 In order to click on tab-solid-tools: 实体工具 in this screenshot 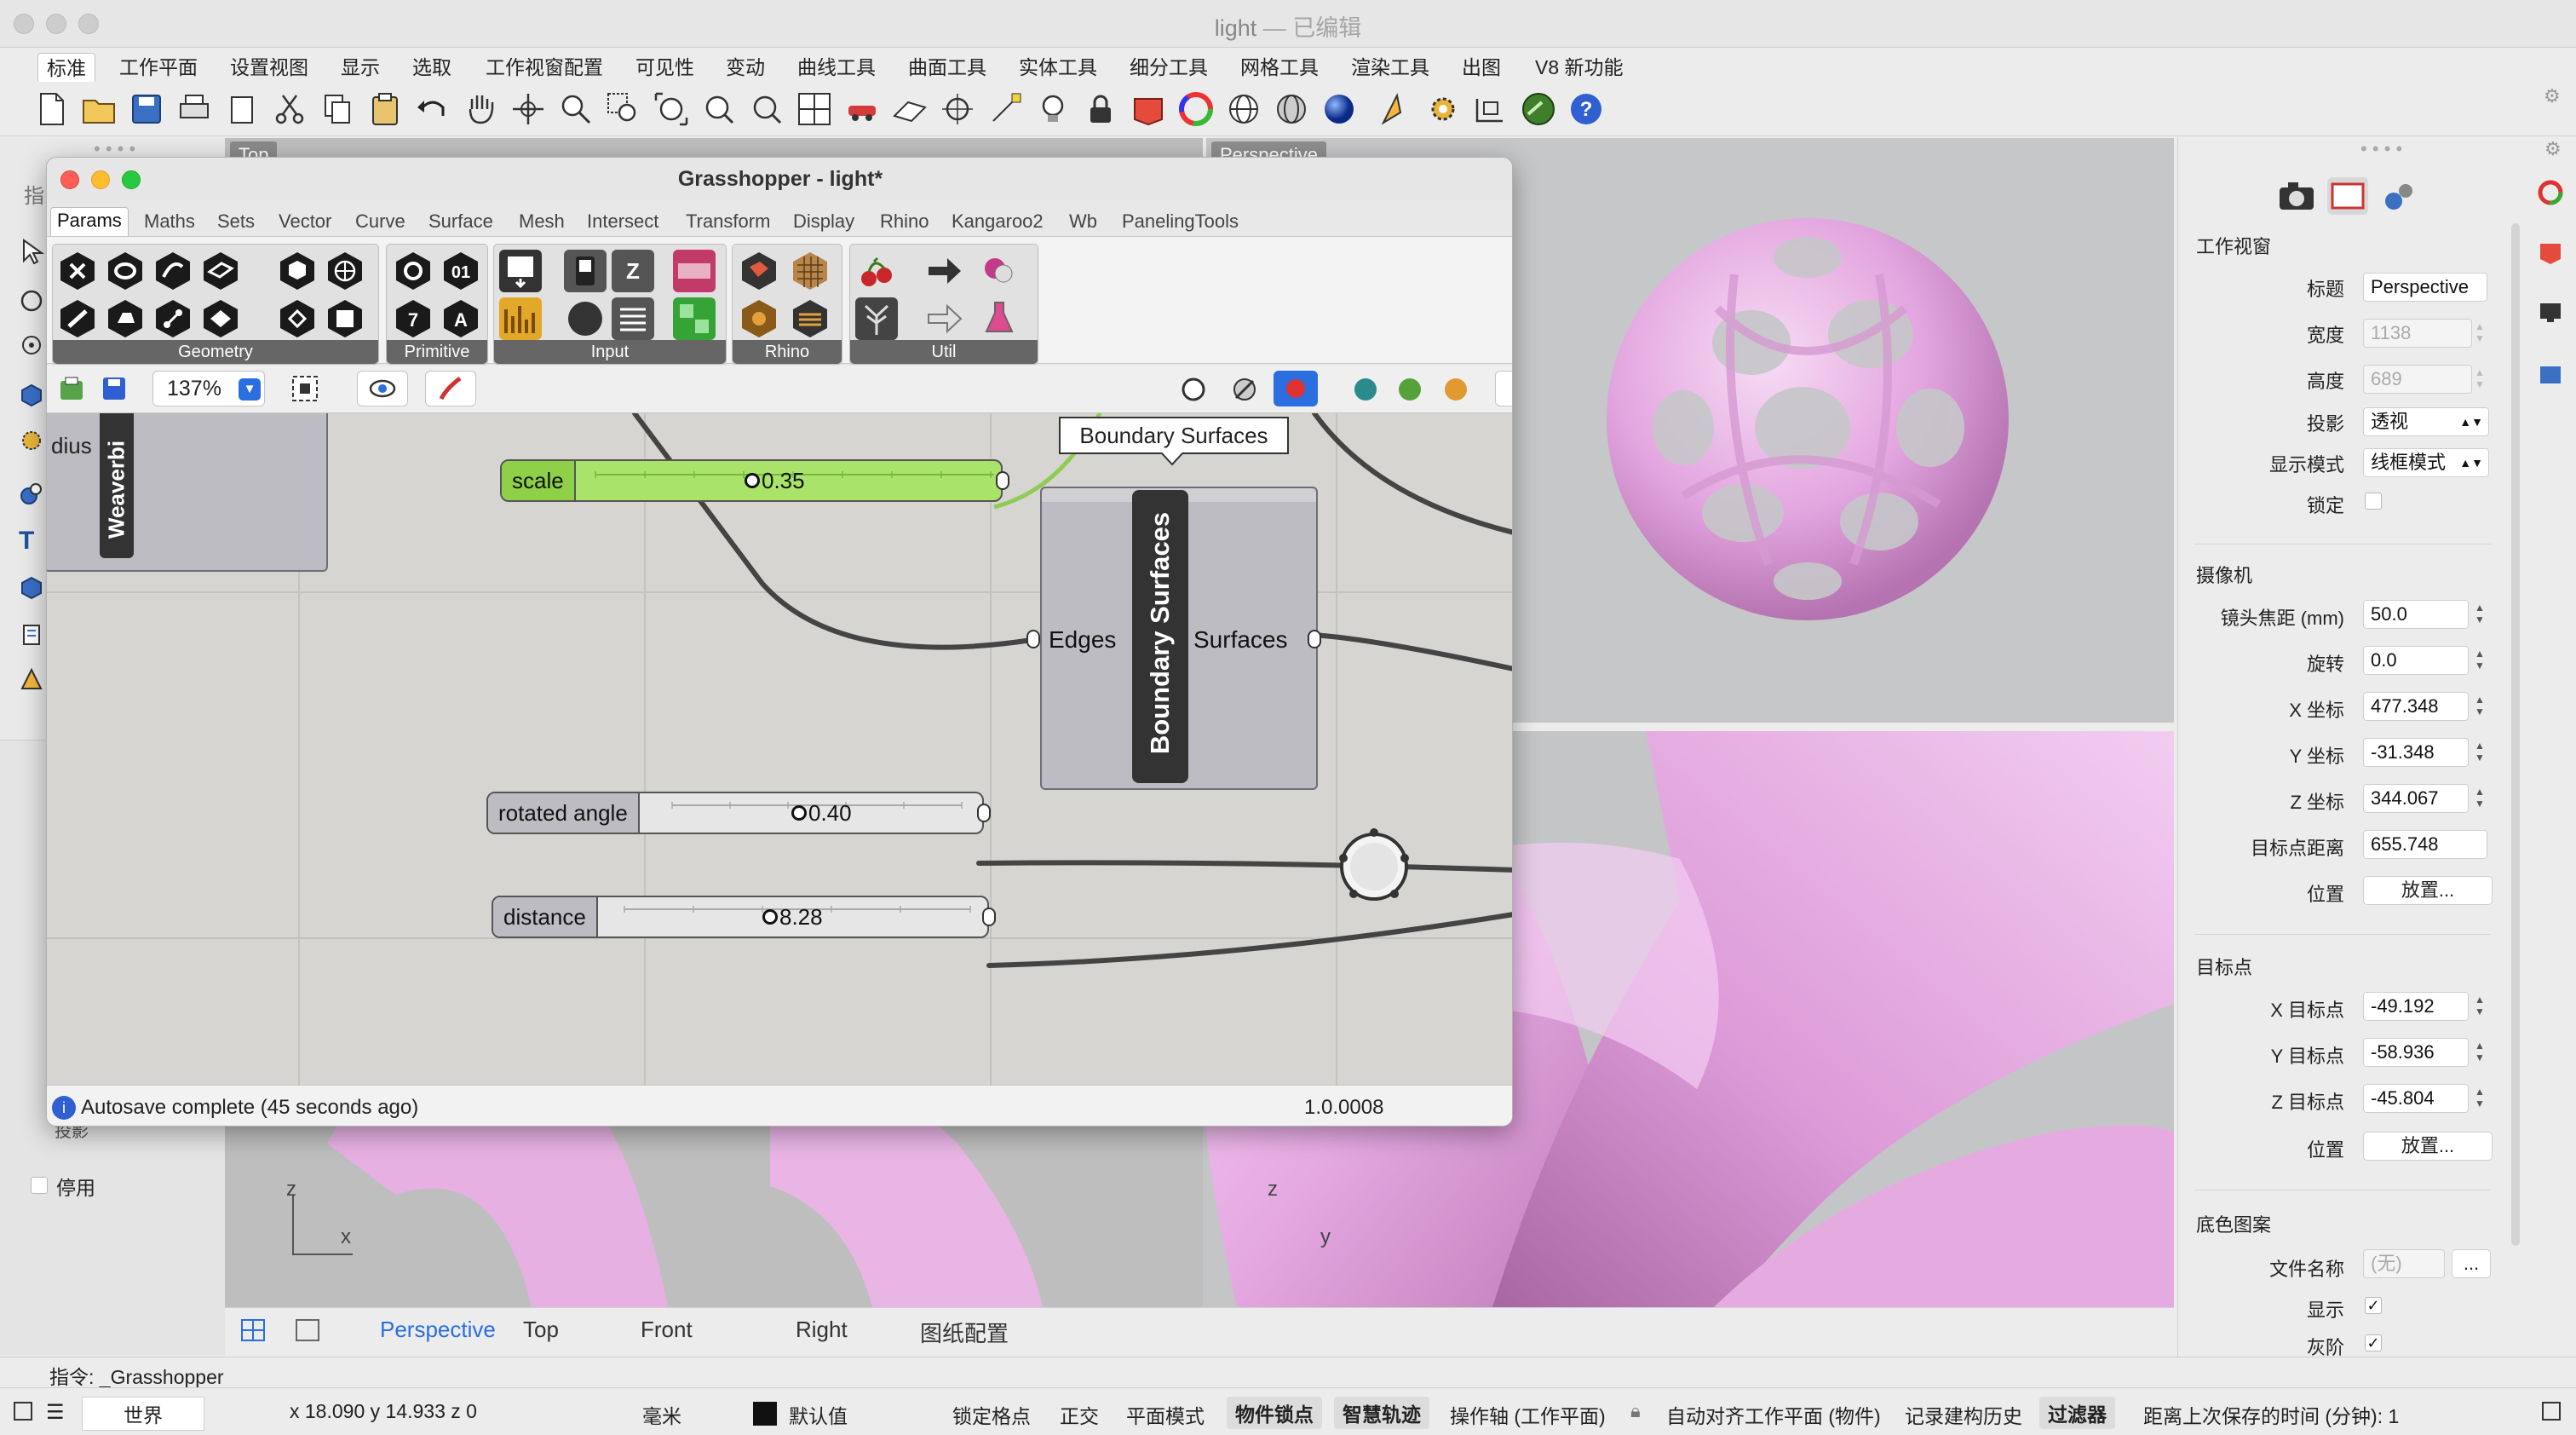, I will do `click(1058, 67)`.